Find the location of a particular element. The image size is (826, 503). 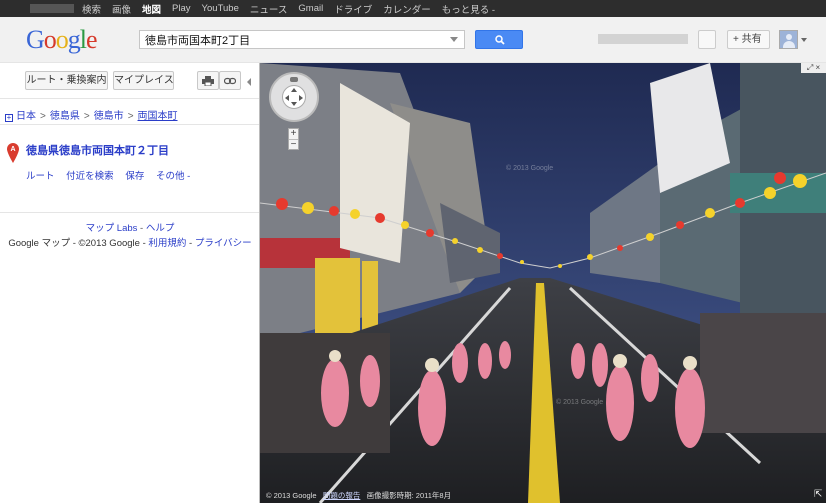

search-nearby-link: 付近を検索 is located at coordinates (90, 176).